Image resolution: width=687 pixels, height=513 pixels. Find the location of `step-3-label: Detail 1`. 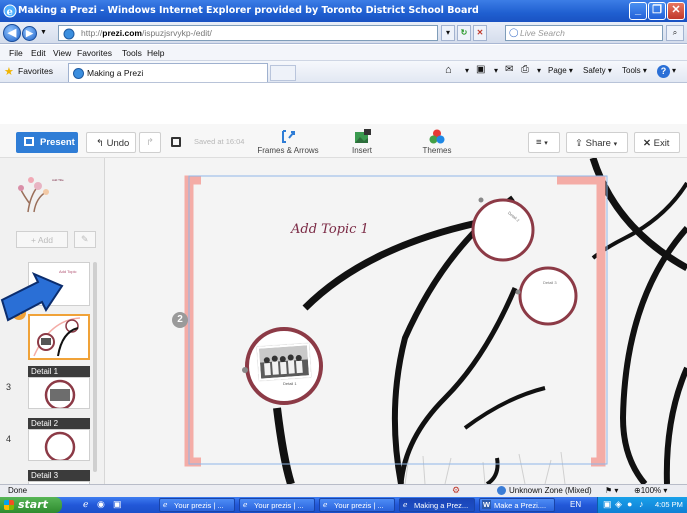

step-3-label: Detail 1 is located at coordinates (59, 371).